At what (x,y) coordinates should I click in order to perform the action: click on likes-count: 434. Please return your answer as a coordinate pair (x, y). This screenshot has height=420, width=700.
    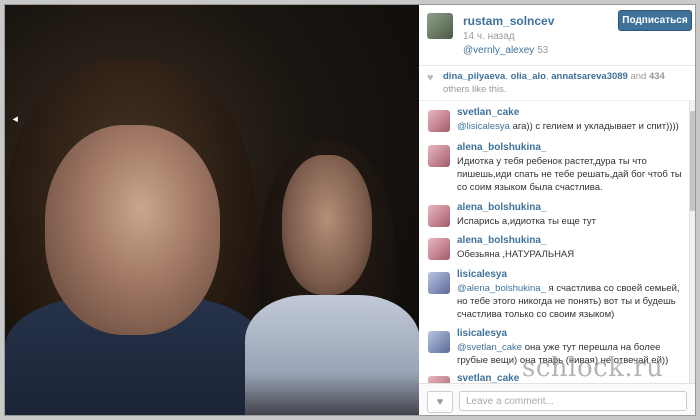
    Looking at the image, I should click on (657, 76).